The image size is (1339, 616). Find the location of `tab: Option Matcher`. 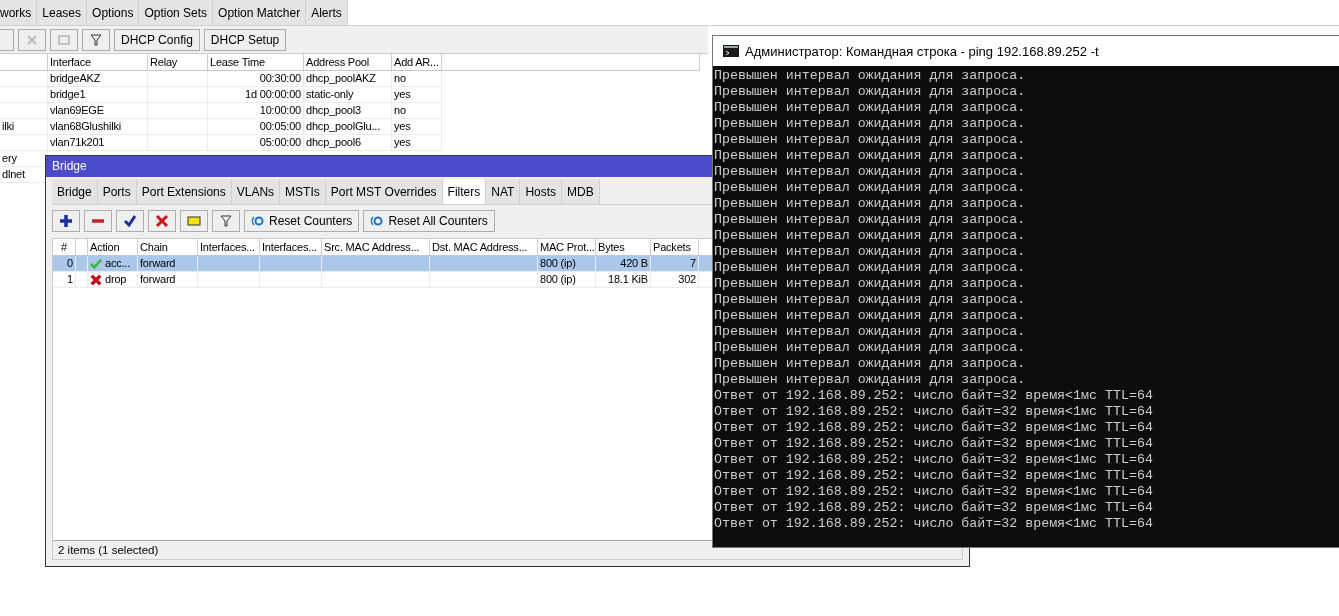

tab: Option Matcher is located at coordinates (260, 12).